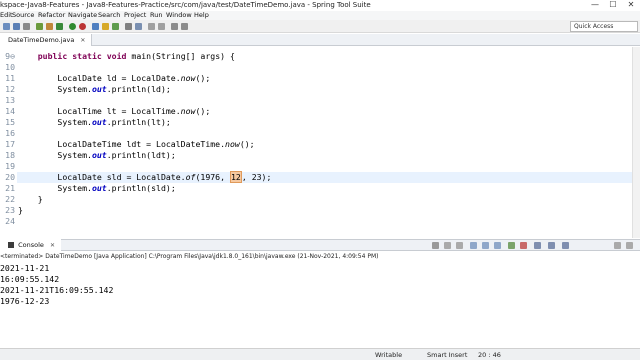 The width and height of the screenshot is (640, 361). Describe the element at coordinates (489, 355) in the screenshot. I see `cursor-position: 20 : 46` at that location.